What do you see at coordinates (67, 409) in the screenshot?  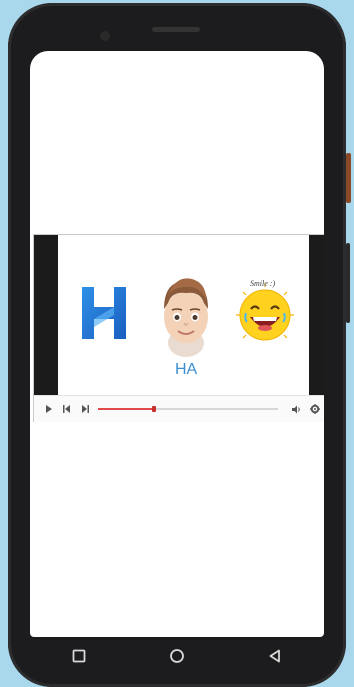 I see `skip-back-icon` at bounding box center [67, 409].